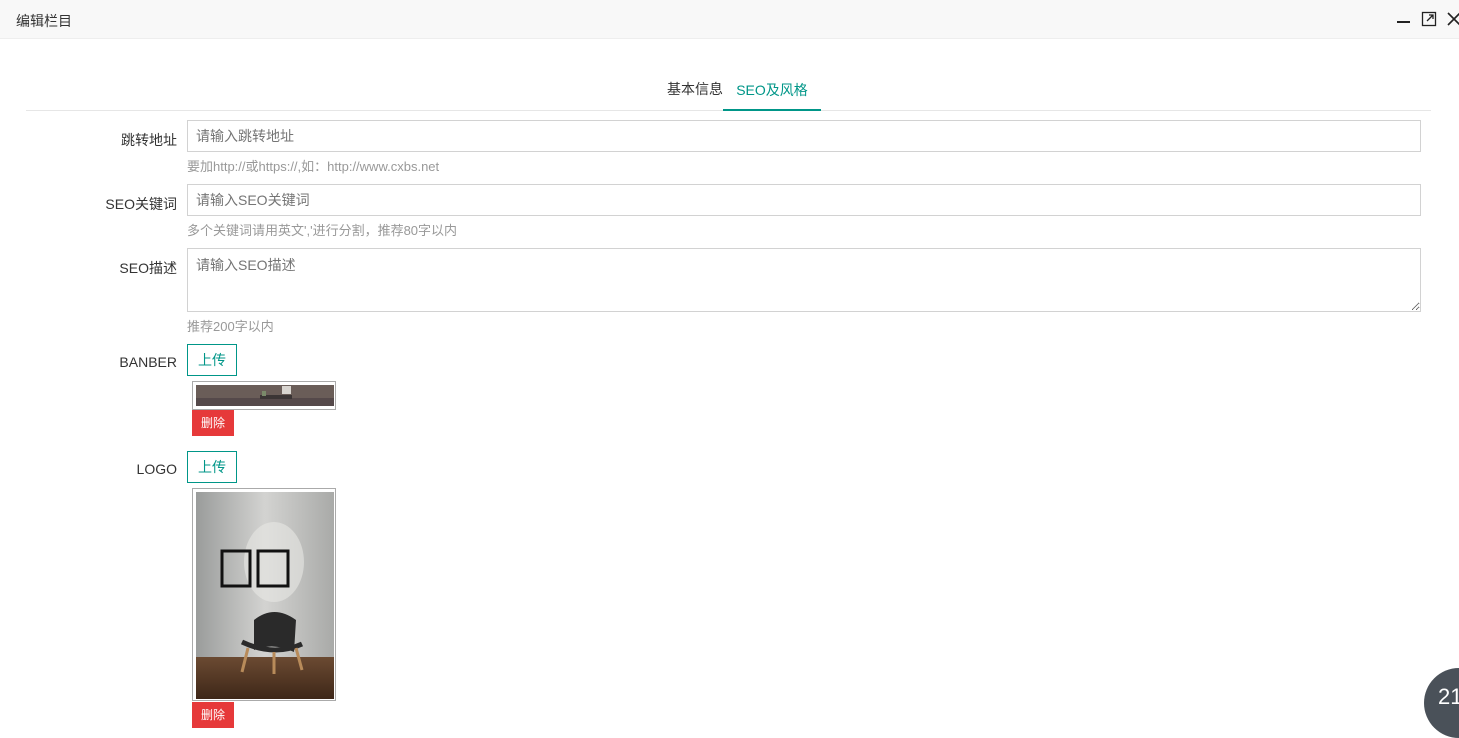 The height and width of the screenshot is (738, 1459). What do you see at coordinates (148, 362) in the screenshot?
I see `banner-label: BANBER` at bounding box center [148, 362].